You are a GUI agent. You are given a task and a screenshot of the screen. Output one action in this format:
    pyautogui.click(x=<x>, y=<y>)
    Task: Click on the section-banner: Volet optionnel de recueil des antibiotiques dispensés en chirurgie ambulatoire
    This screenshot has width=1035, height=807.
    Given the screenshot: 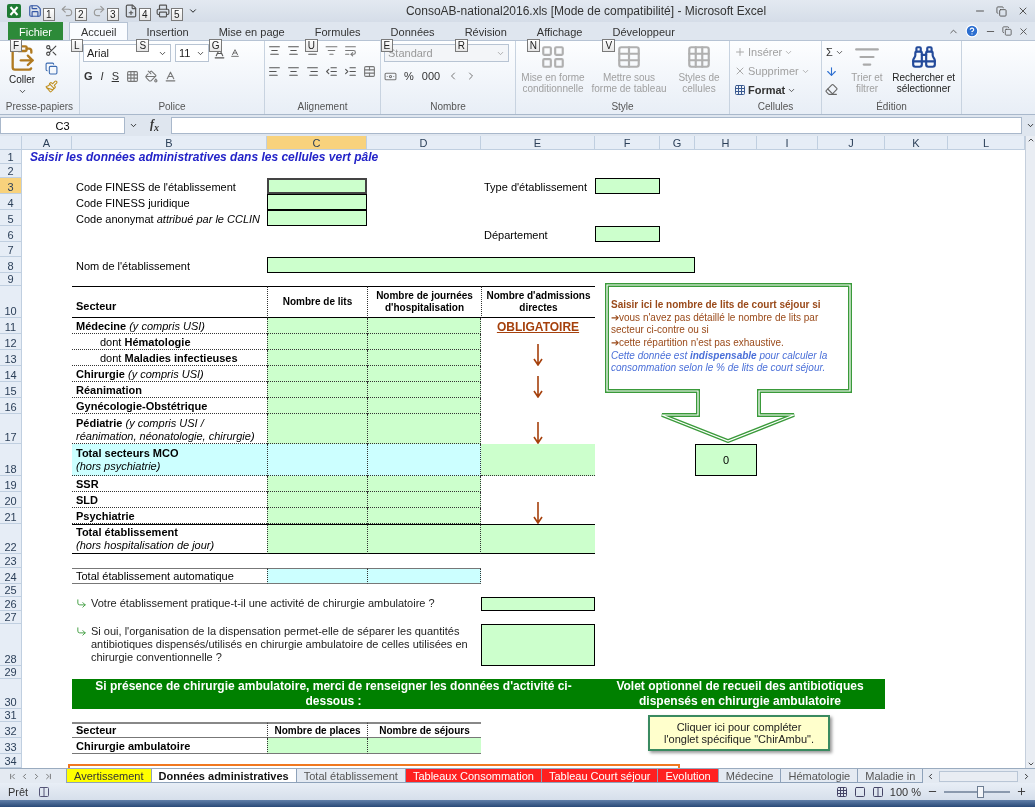 What is the action you would take?
    pyautogui.click(x=740, y=694)
    